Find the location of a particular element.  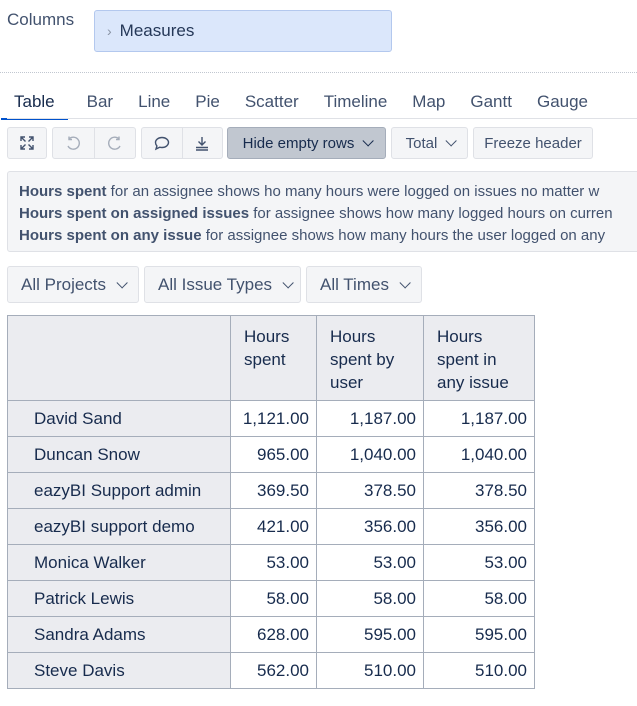

table-row: David Sand 1,121.00 1,187.00 1,187.00 is located at coordinates (271, 418).